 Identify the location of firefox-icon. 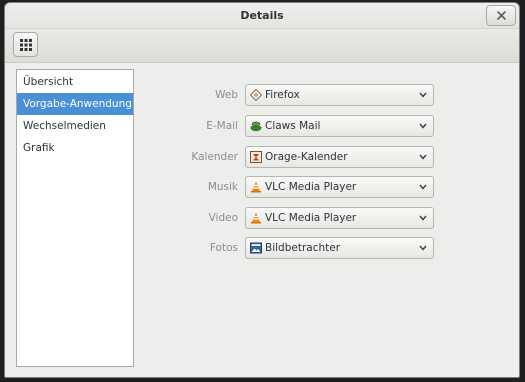
(256, 95).